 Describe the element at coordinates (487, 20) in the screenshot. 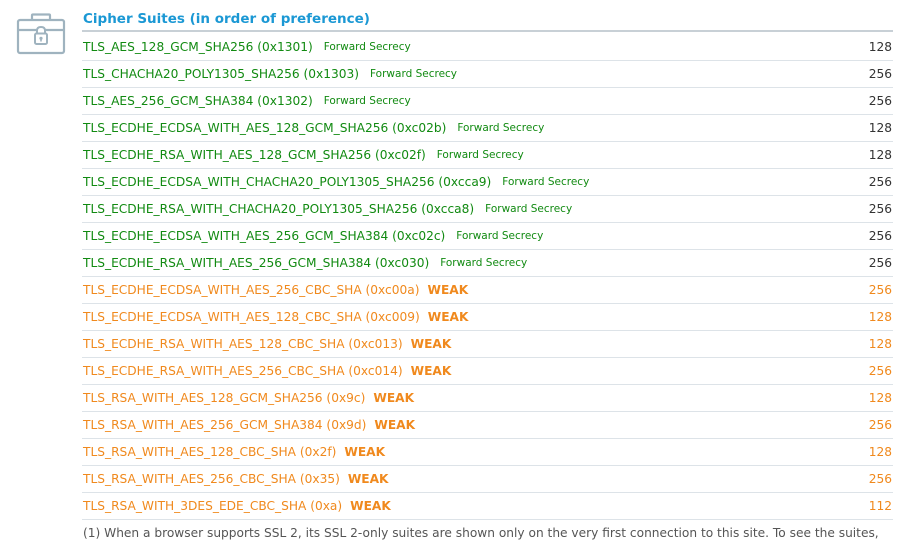

I see `section-title: Cipher Suites (in order of preference)` at that location.